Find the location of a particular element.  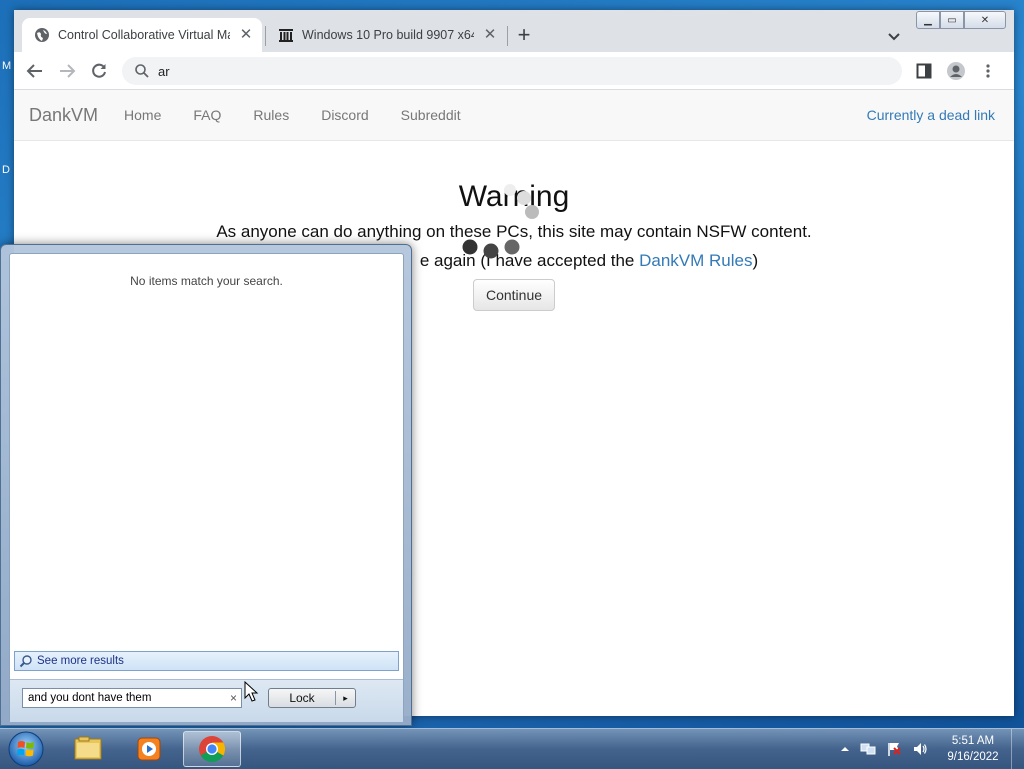

desktop-icon-label: D is located at coordinates (6, 170).